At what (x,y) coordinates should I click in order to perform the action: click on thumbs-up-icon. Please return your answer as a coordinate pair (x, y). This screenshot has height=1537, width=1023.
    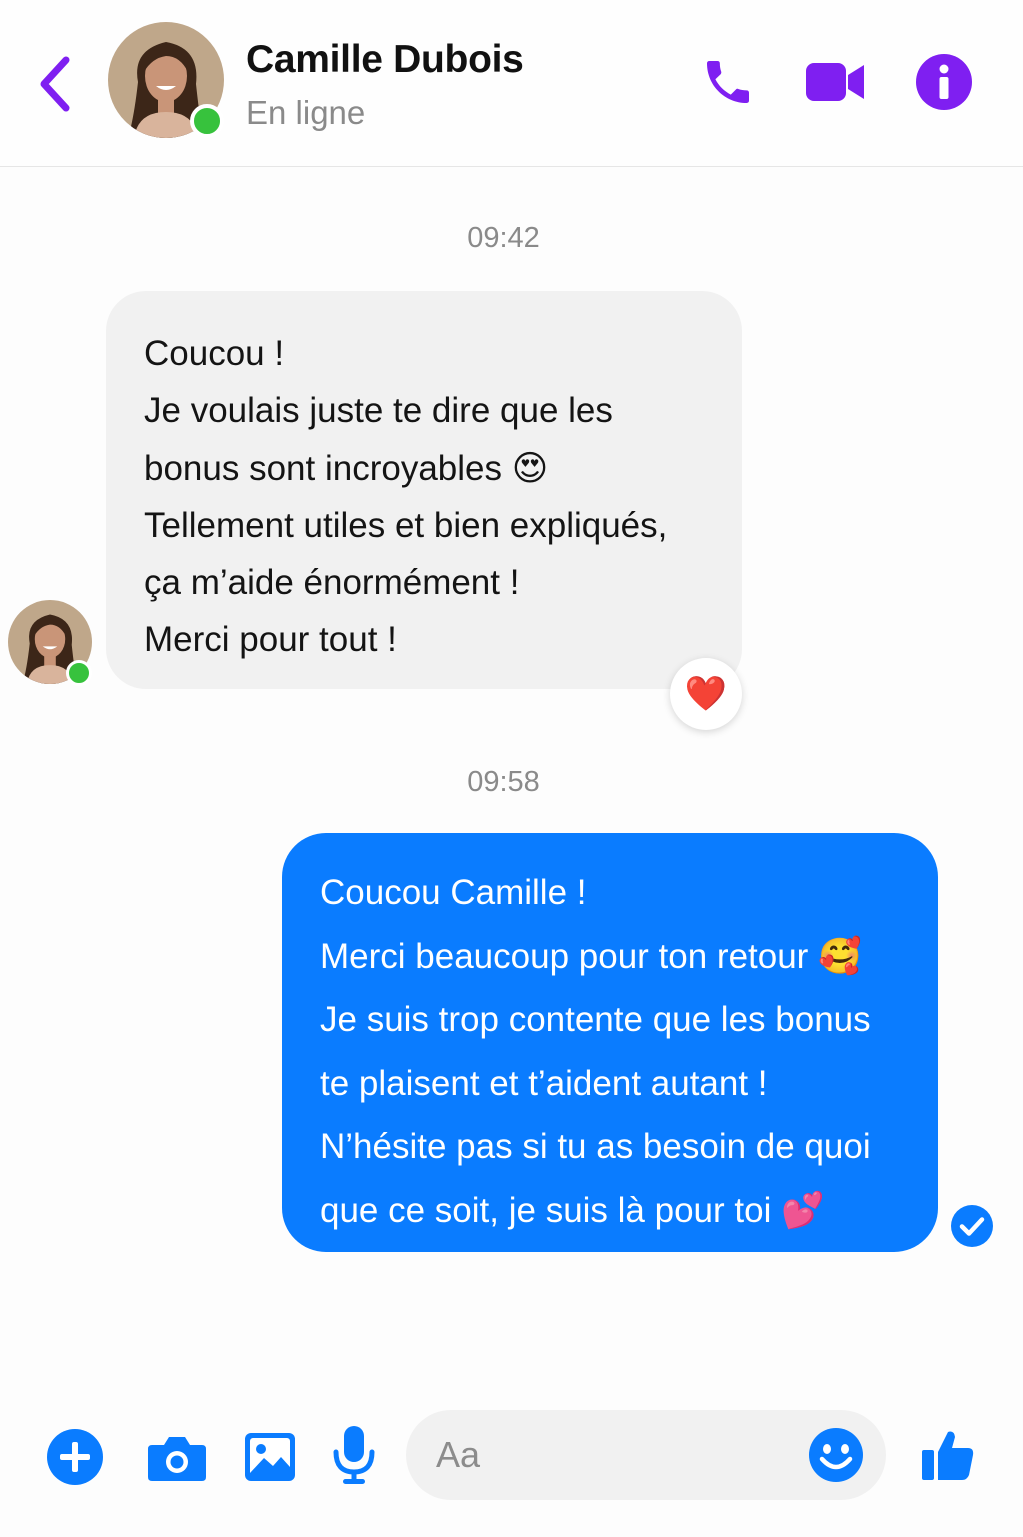
    Looking at the image, I should click on (948, 1455).